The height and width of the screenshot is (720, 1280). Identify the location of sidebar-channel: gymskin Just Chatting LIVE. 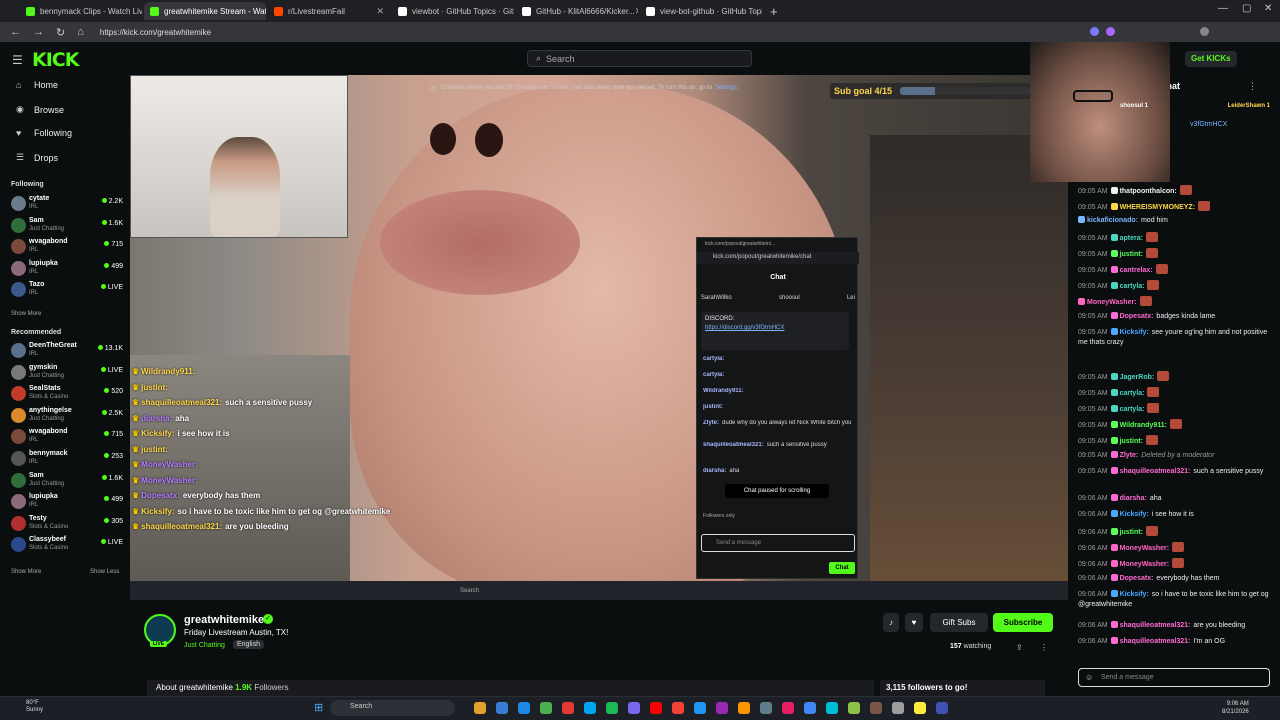
(67, 373).